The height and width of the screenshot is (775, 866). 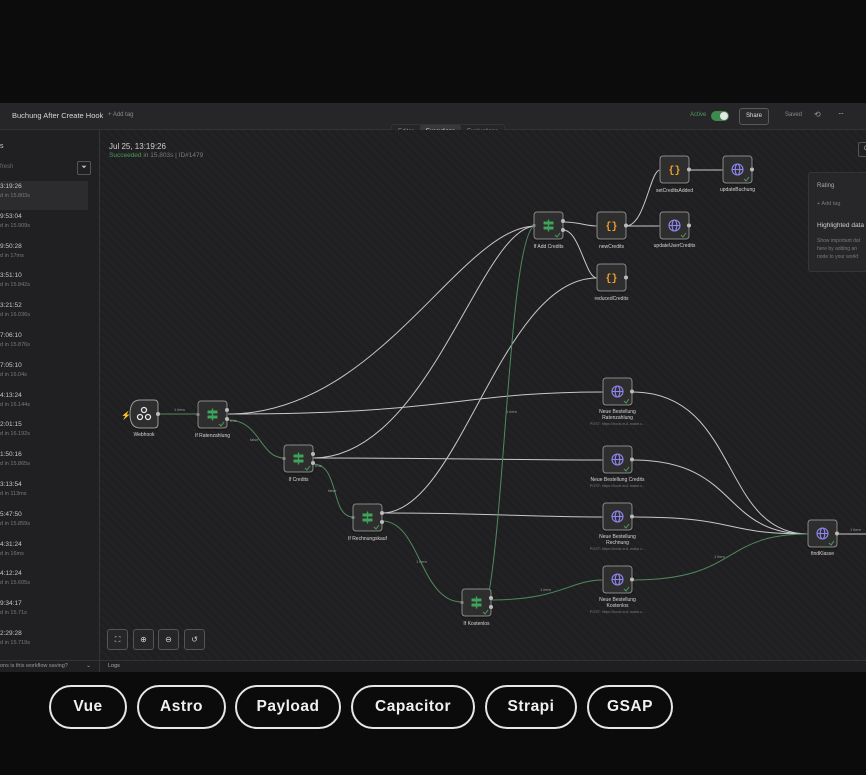 I want to click on execution-list-item: 9:34:17 d in 15.71s, so click(x=44, y=612).